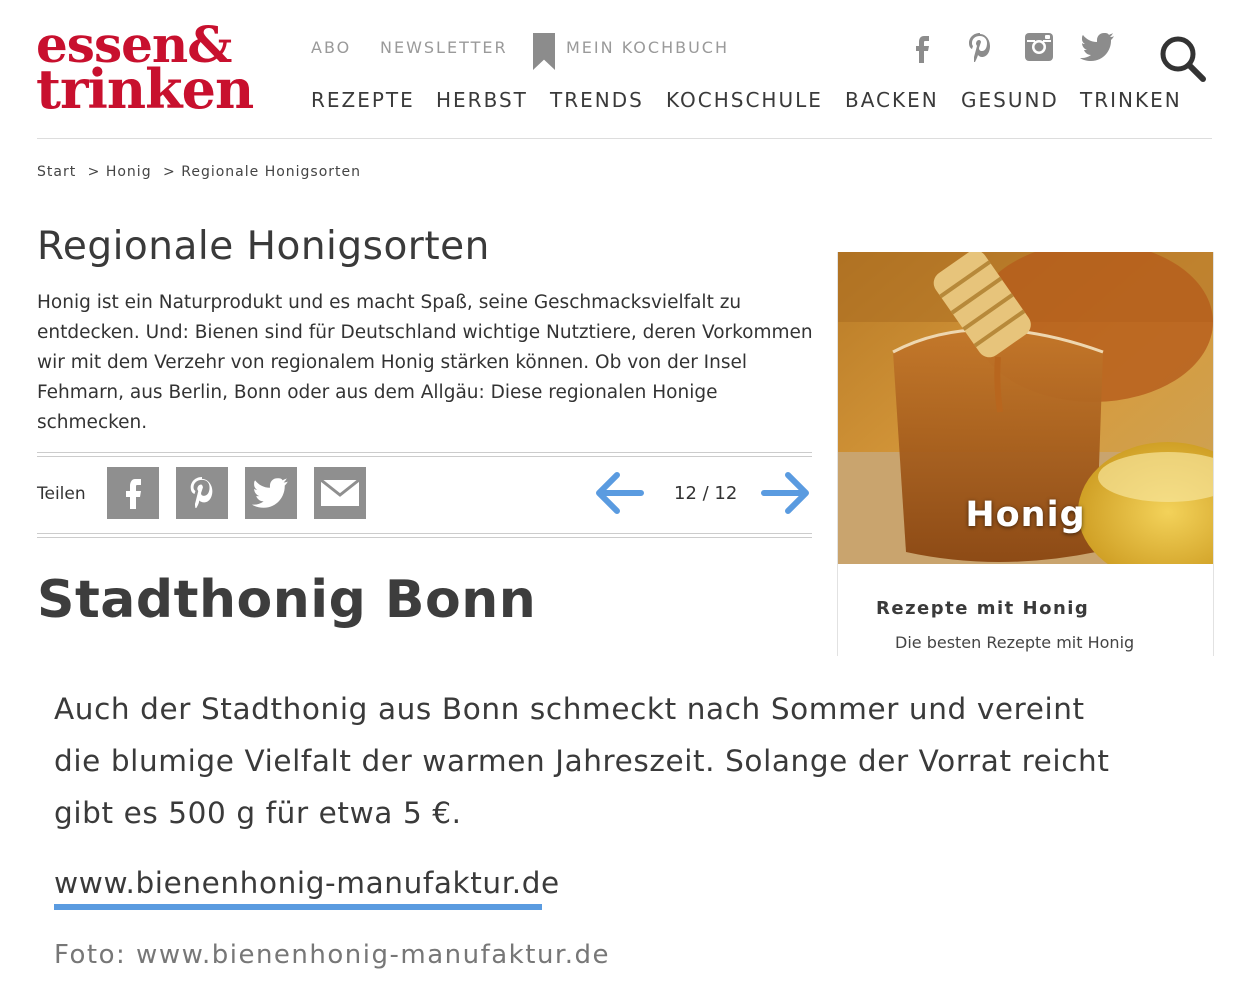 Image resolution: width=1247 pixels, height=994 pixels. I want to click on nav-mein-kochbuch: MEIN KOCHBUCH, so click(647, 47).